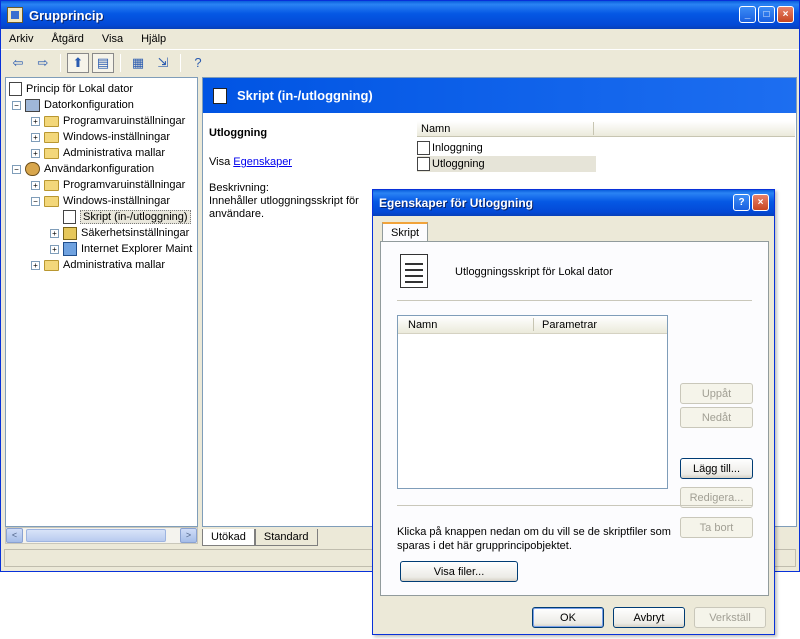 The image size is (800, 639). I want to click on maximize-button: □, so click(766, 14).